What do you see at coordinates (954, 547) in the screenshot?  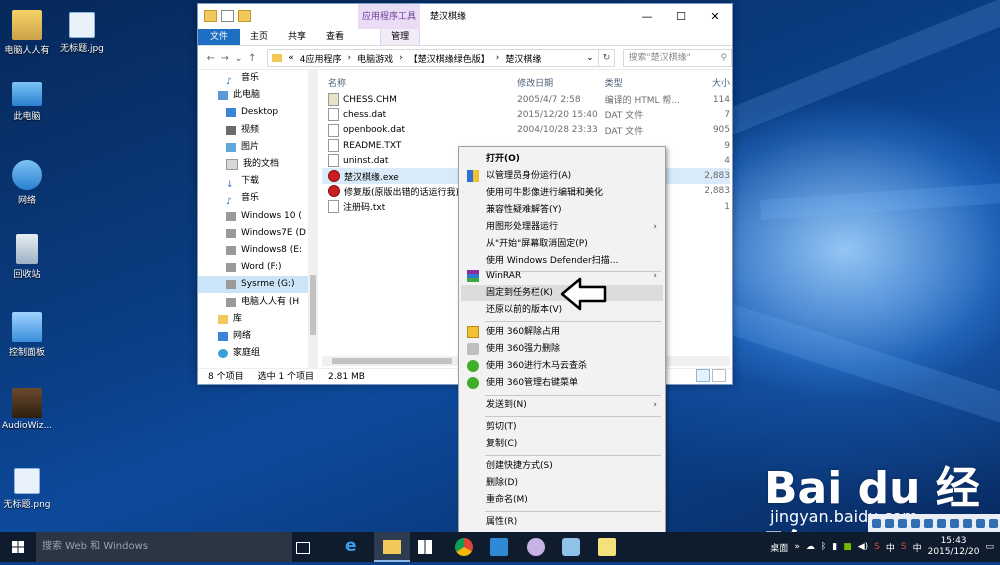 I see `clock: 15:43 2015/12/20` at bounding box center [954, 547].